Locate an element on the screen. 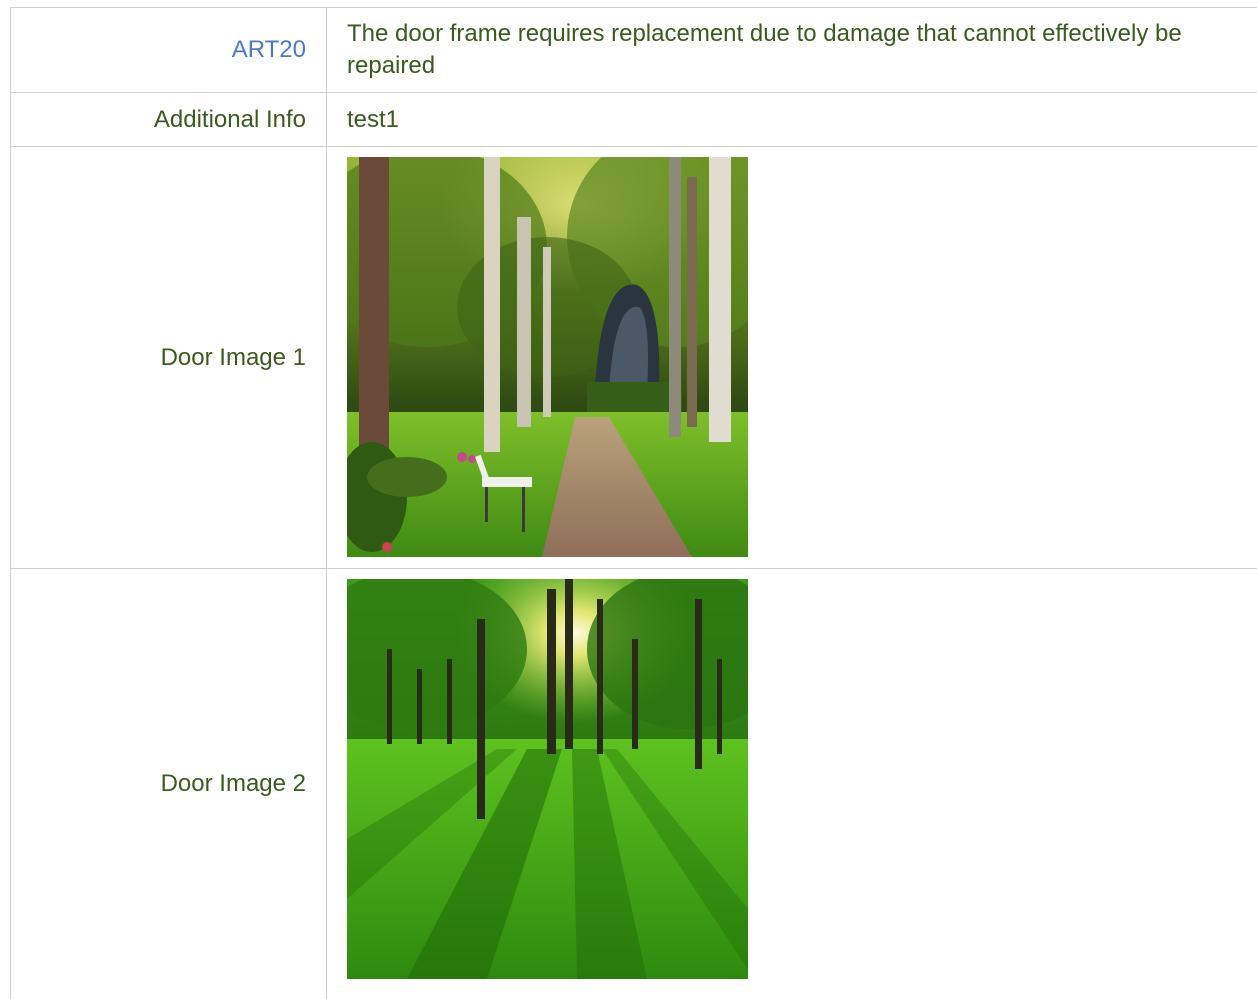 Image resolution: width=1257 pixels, height=999 pixels. door-image-1-label: Door Image 1 is located at coordinates (169, 358).